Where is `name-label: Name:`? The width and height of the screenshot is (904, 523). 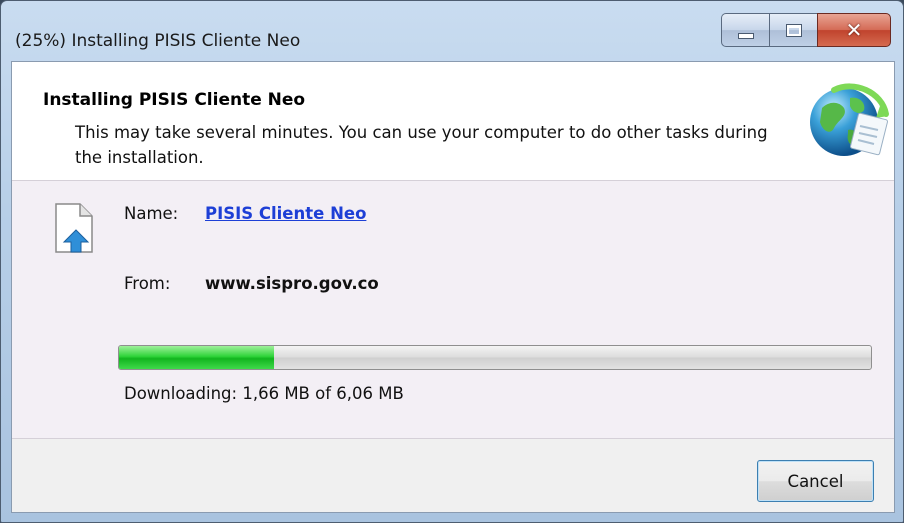
name-label: Name: is located at coordinates (151, 213).